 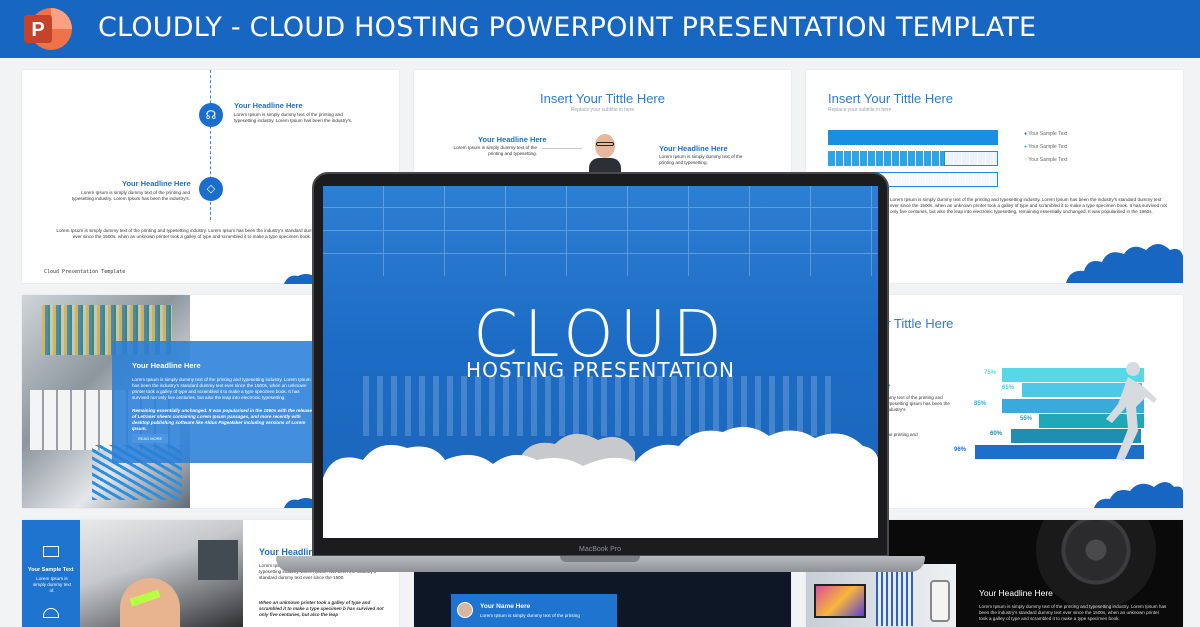 What do you see at coordinates (990, 373) in the screenshot?
I see `percentage-label-1: 75%` at bounding box center [990, 373].